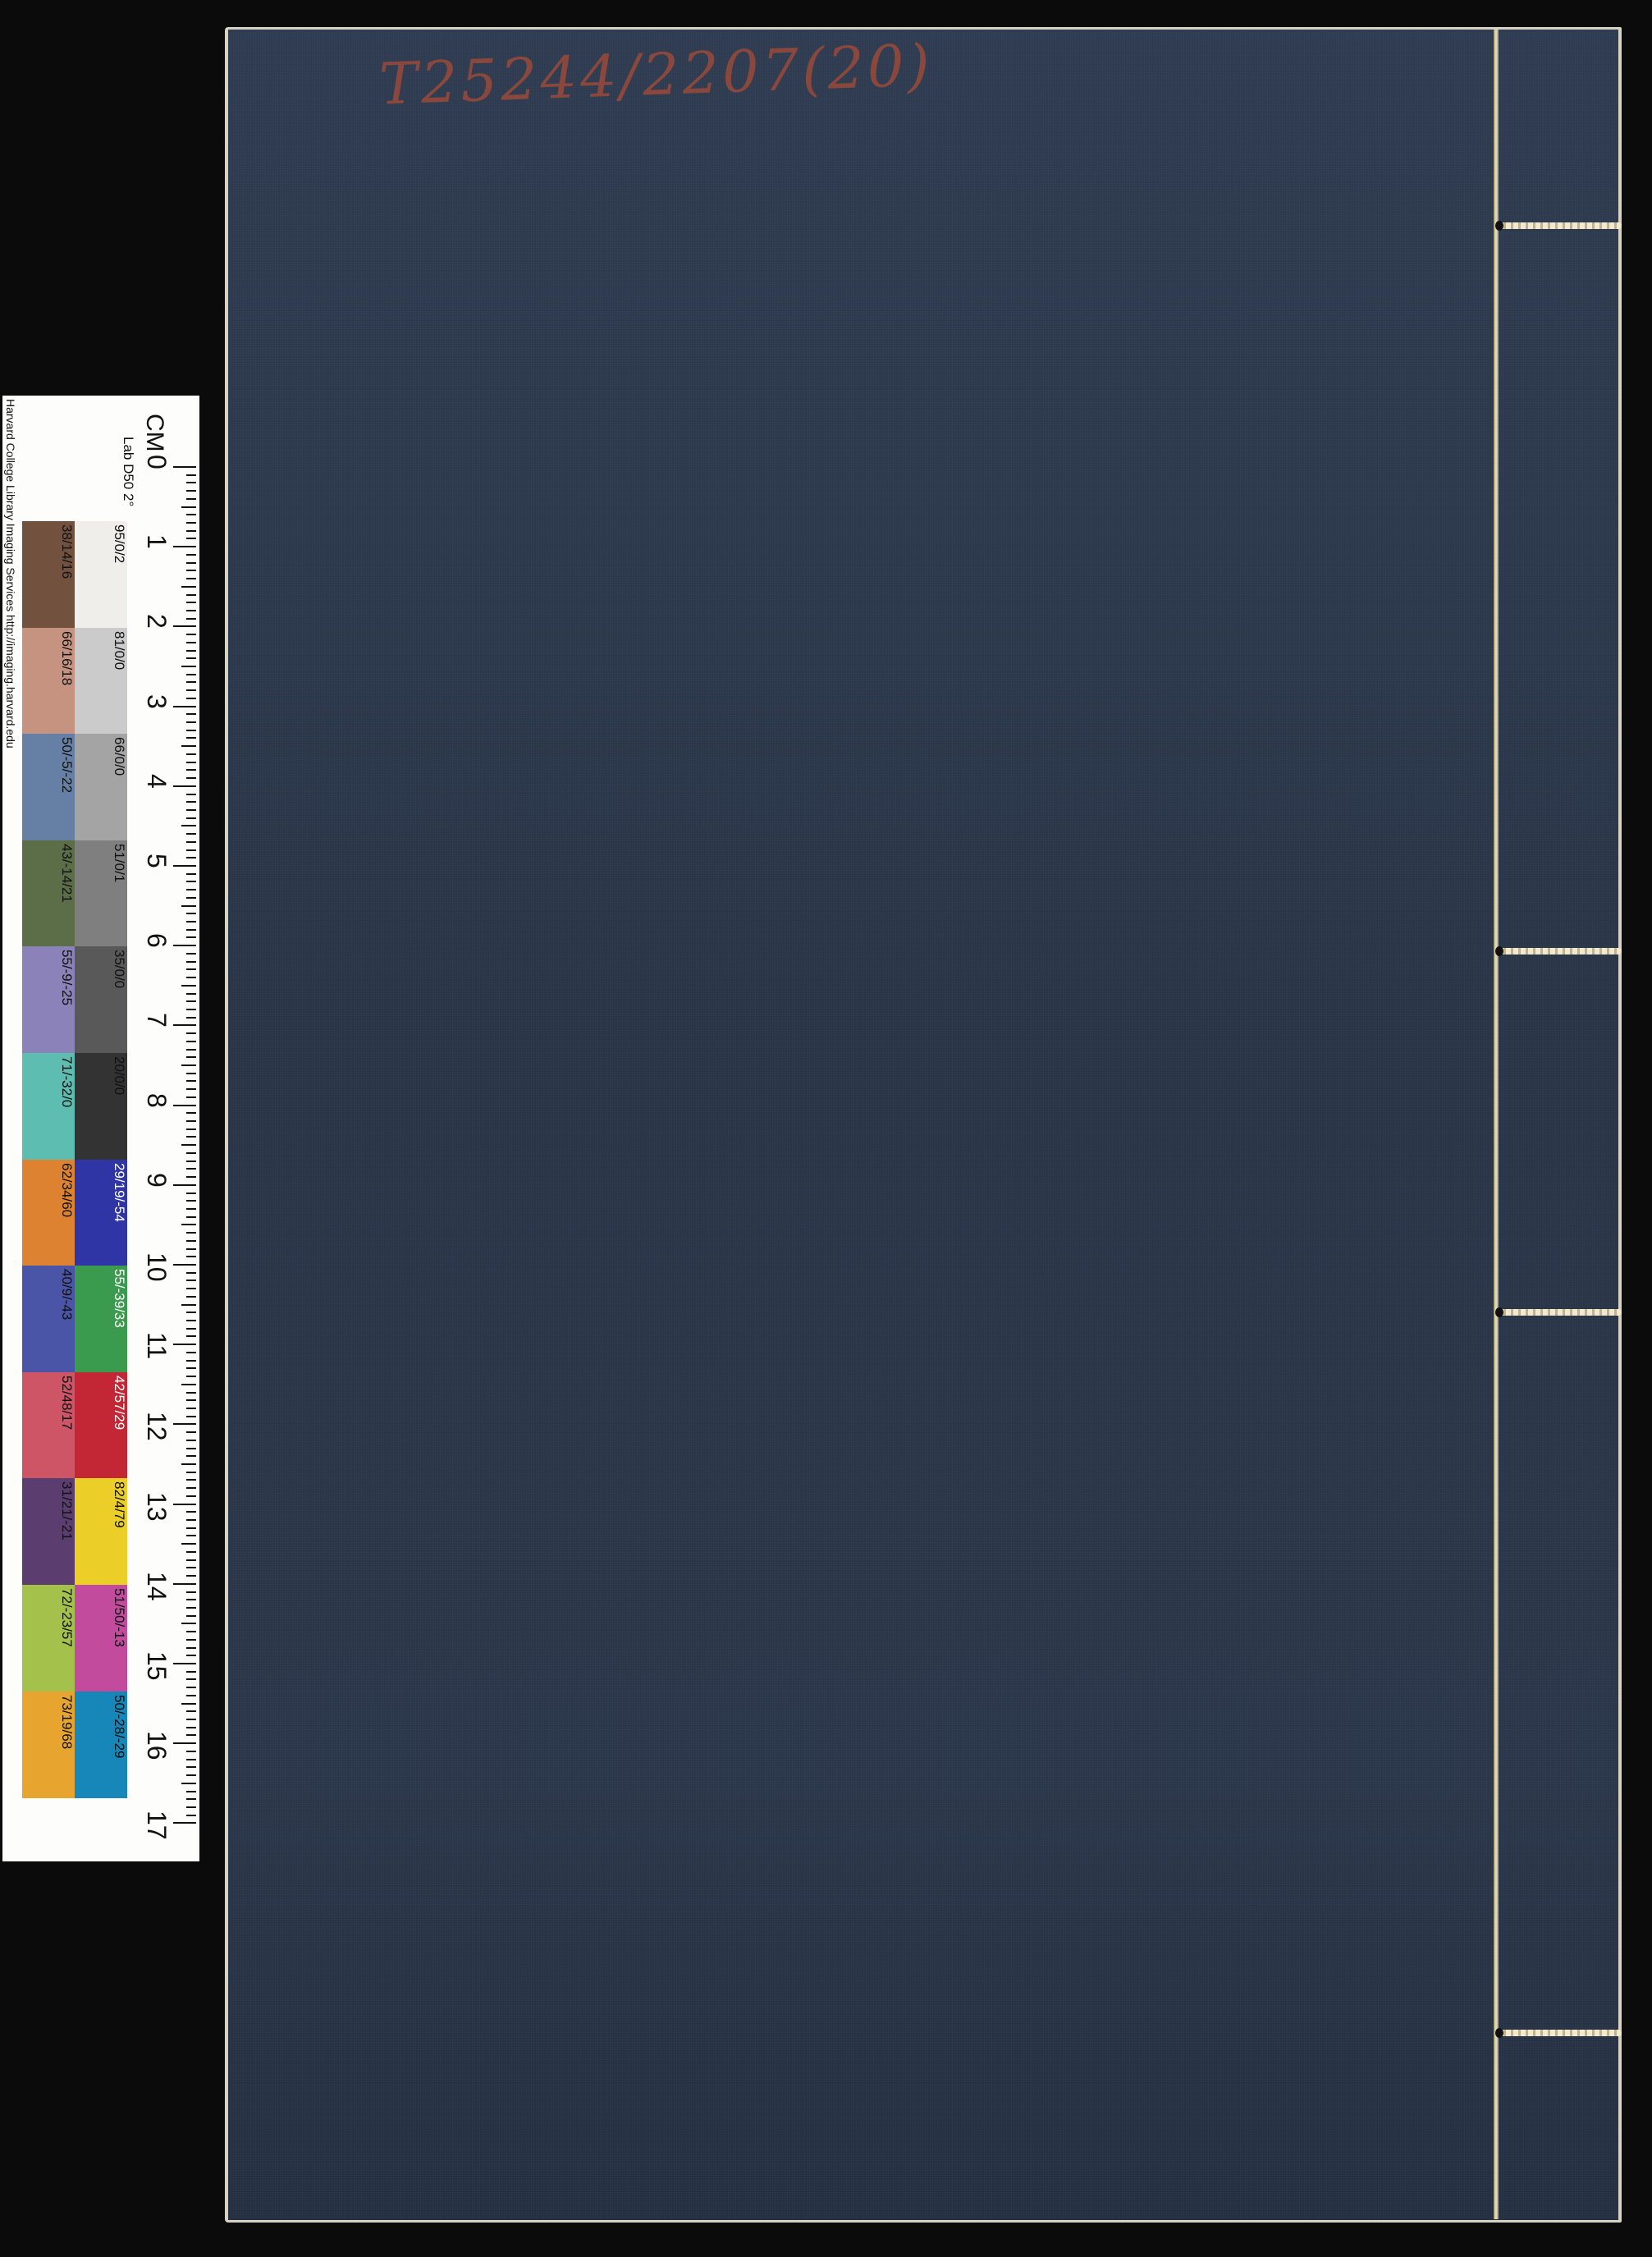 This screenshot has height=2257, width=1652. I want to click on swatch-3: 66/0/0, so click(101, 787).